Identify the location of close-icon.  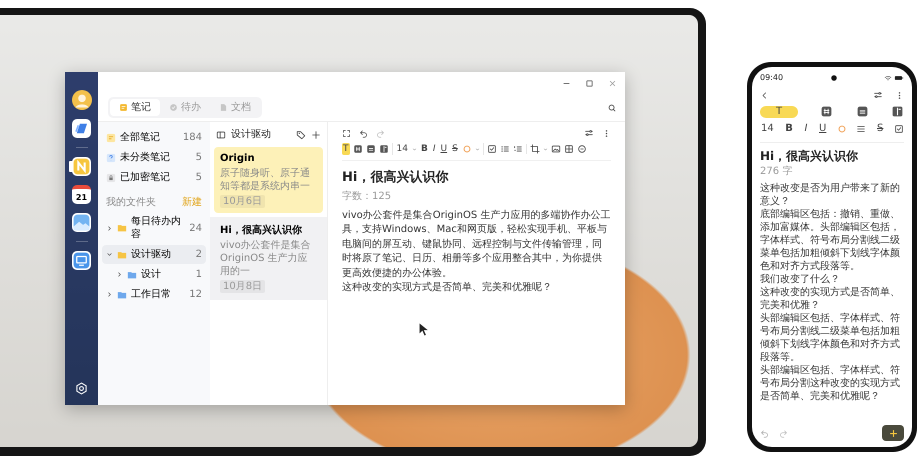
(612, 83).